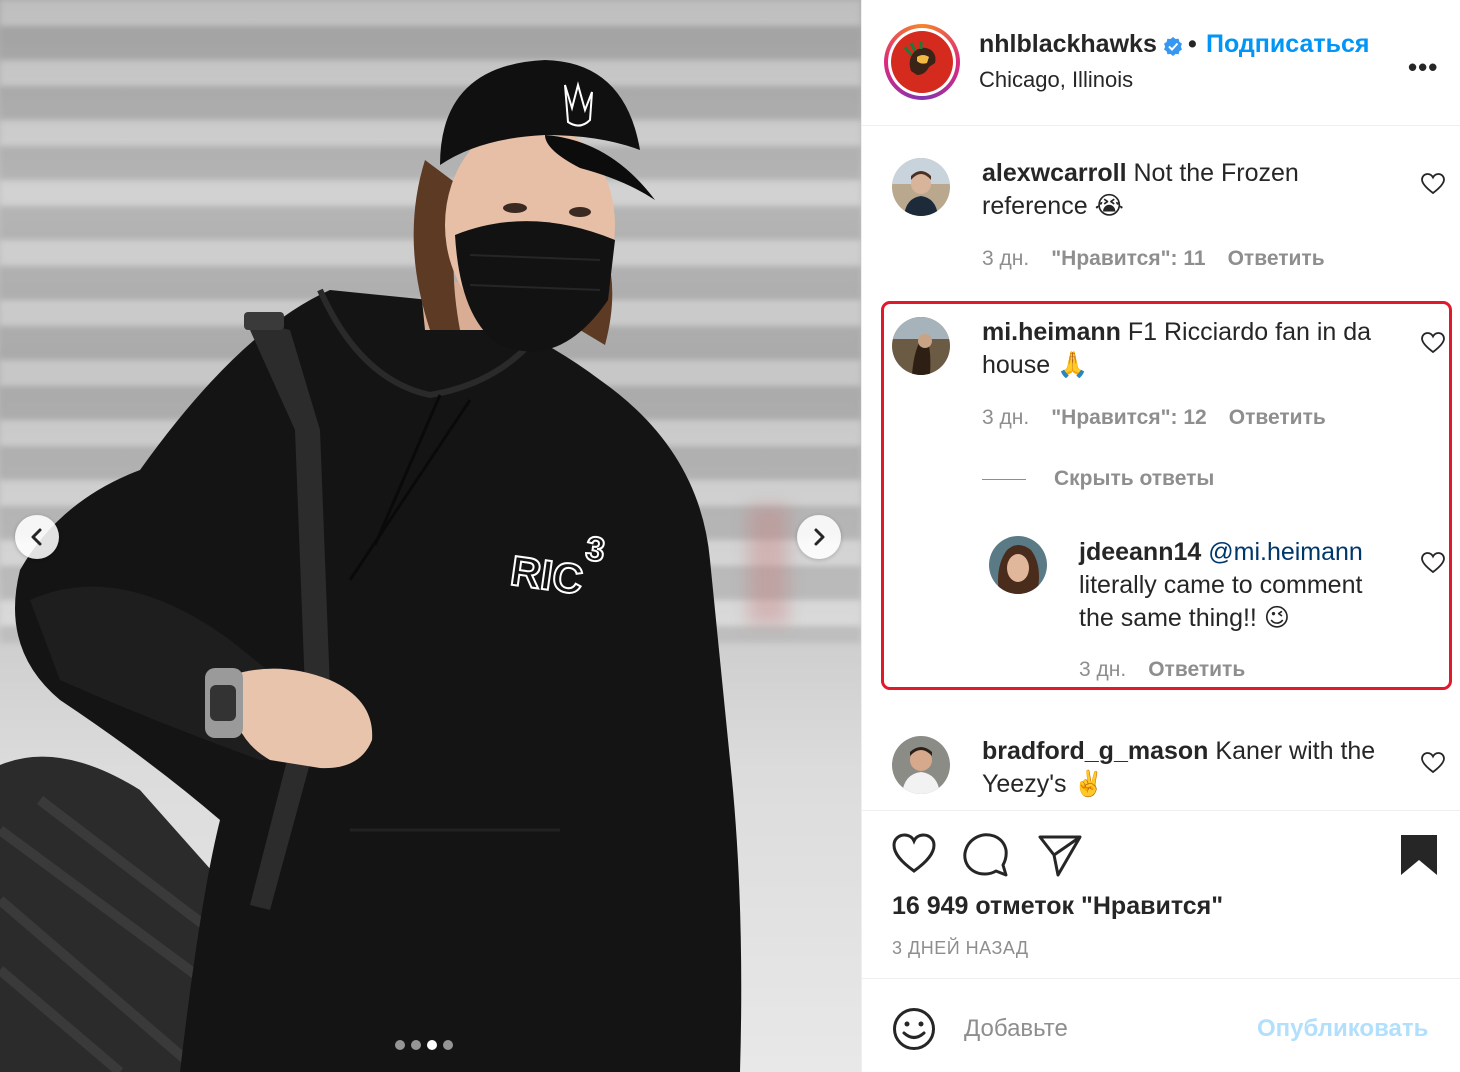 Image resolution: width=1460 pixels, height=1072 pixels. What do you see at coordinates (1073, 365) in the screenshot?
I see `praying-hands-emoji: 🙏` at bounding box center [1073, 365].